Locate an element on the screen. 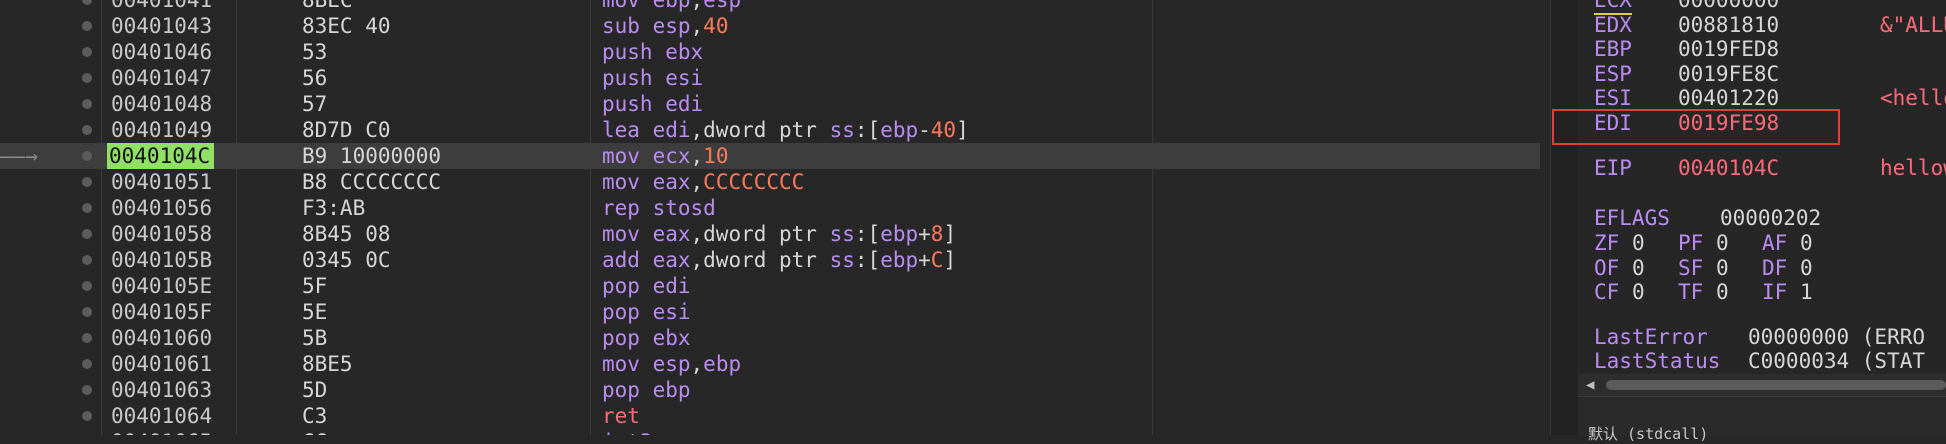  flag-af: AF 0 is located at coordinates (1787, 243).